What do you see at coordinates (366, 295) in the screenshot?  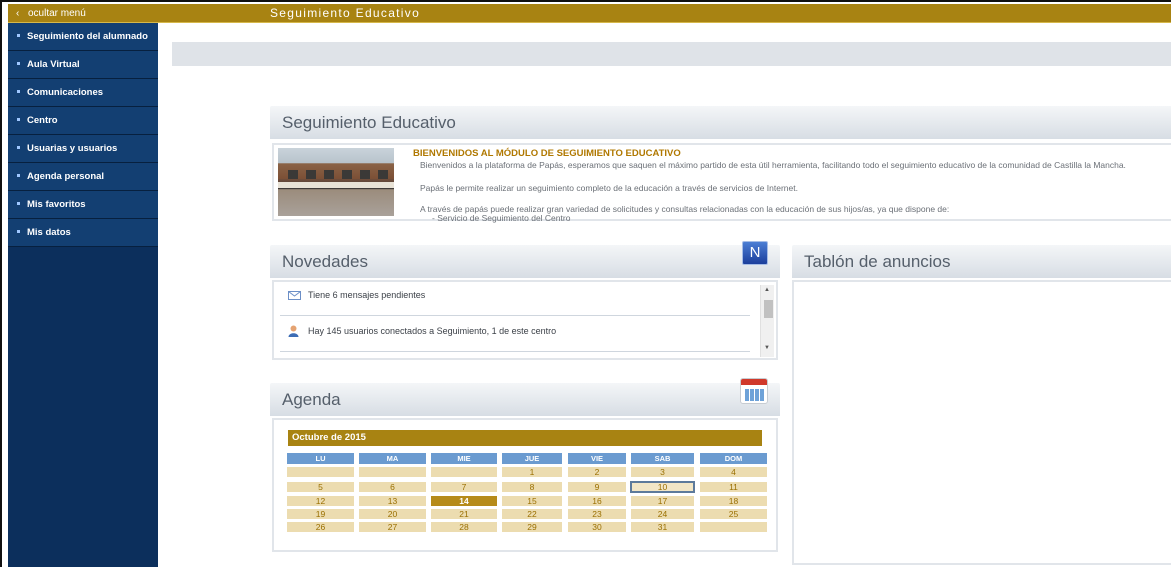 I see `messages-pending-text: Tiene 6 mensajes pendientes` at bounding box center [366, 295].